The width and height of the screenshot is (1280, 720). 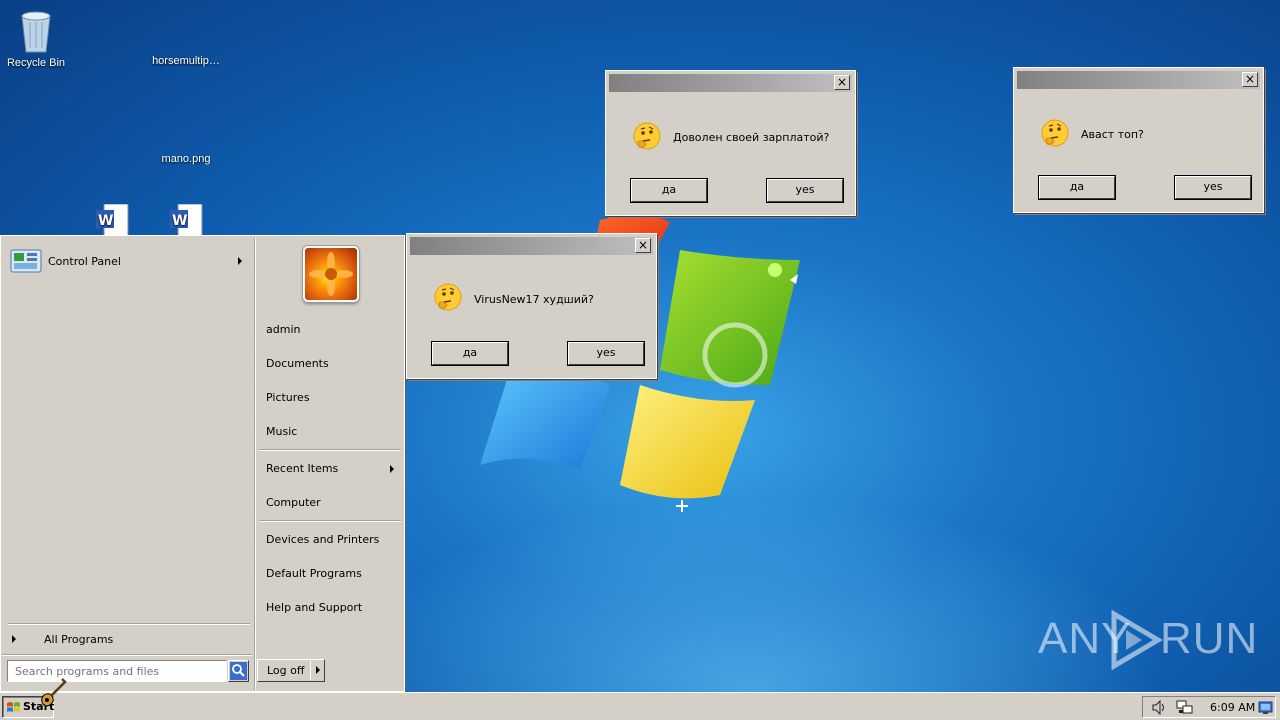 I want to click on start-item-label: Recent Items, so click(x=302, y=468).